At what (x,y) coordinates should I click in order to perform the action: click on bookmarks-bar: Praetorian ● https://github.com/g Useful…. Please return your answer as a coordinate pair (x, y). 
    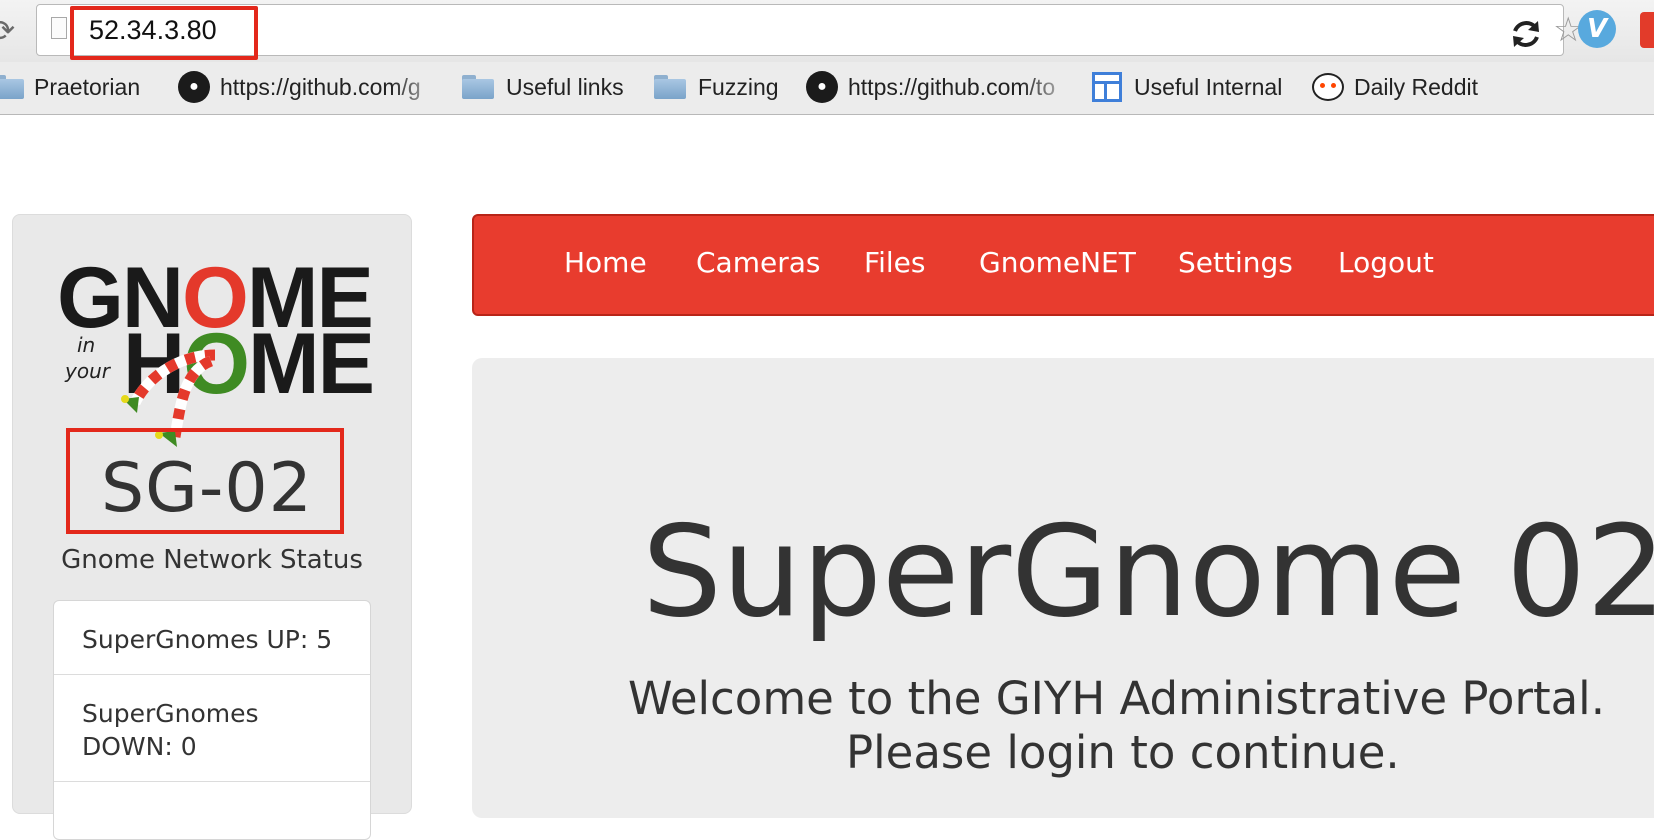
    Looking at the image, I should click on (827, 88).